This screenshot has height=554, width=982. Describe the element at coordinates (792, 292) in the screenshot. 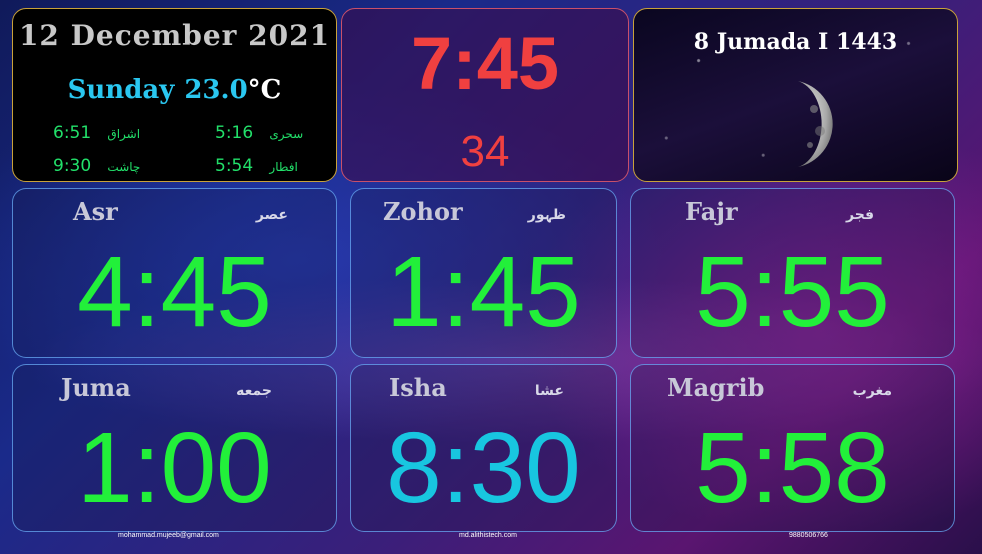

I see `prayer-time: 5:55` at that location.